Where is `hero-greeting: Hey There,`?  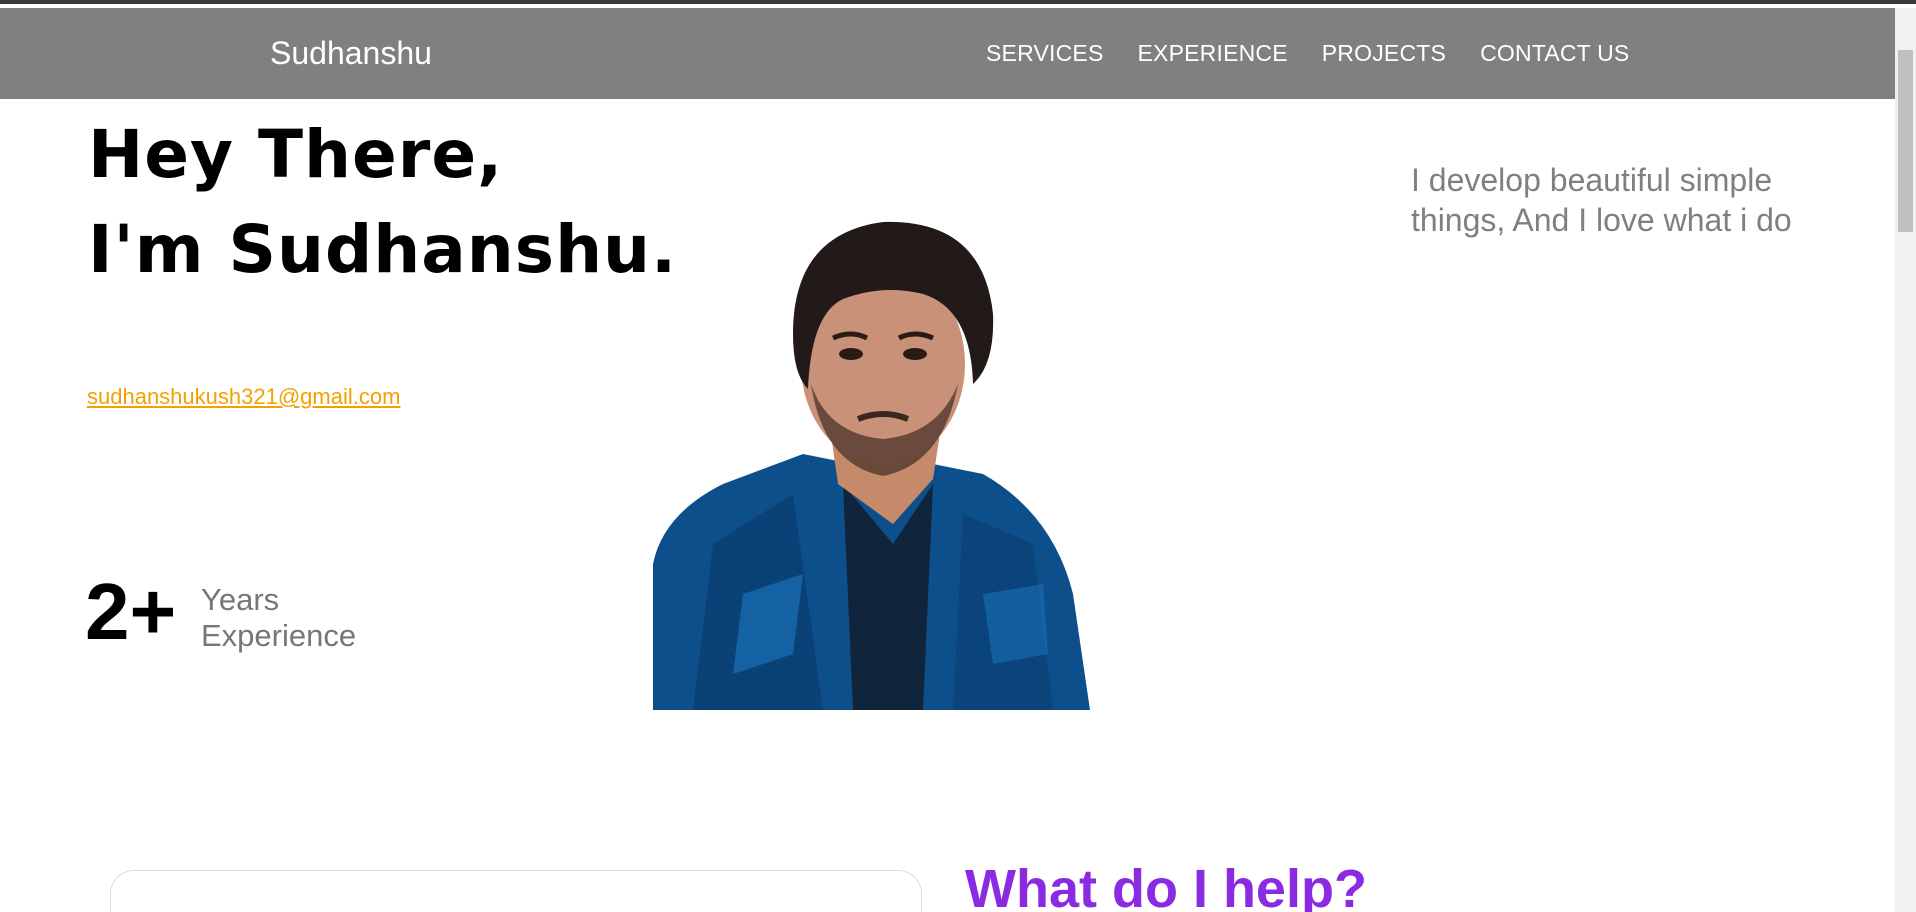 hero-greeting: Hey There, is located at coordinates (296, 154).